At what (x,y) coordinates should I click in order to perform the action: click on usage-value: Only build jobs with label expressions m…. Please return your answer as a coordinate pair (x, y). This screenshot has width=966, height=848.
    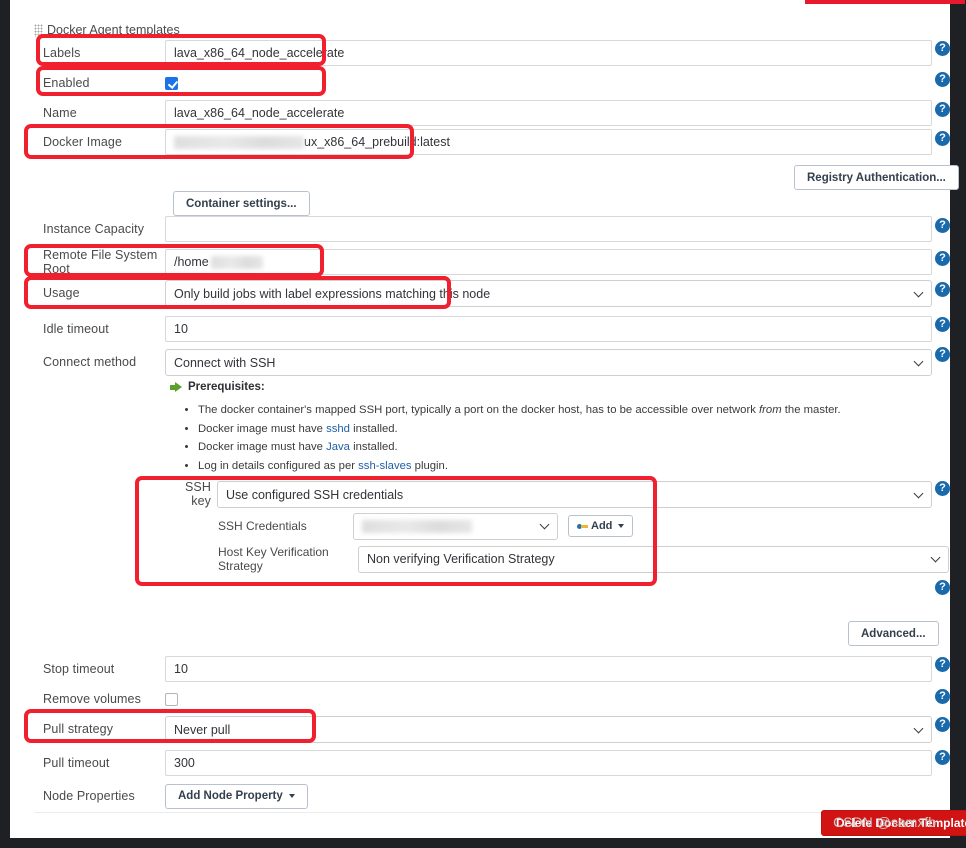
    Looking at the image, I should click on (332, 293).